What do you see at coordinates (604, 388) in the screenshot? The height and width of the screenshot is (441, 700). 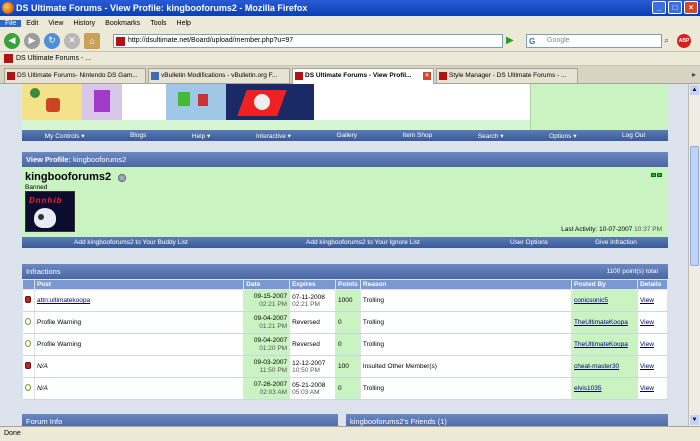 I see `posted-by-cell: elvis1035` at bounding box center [604, 388].